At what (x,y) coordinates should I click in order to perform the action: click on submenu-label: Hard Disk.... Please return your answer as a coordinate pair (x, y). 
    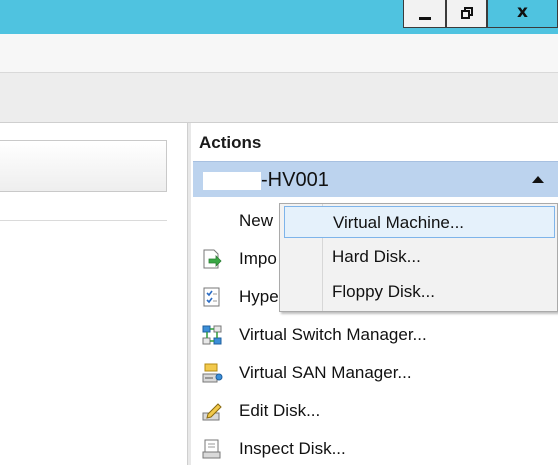
    Looking at the image, I should click on (376, 256).